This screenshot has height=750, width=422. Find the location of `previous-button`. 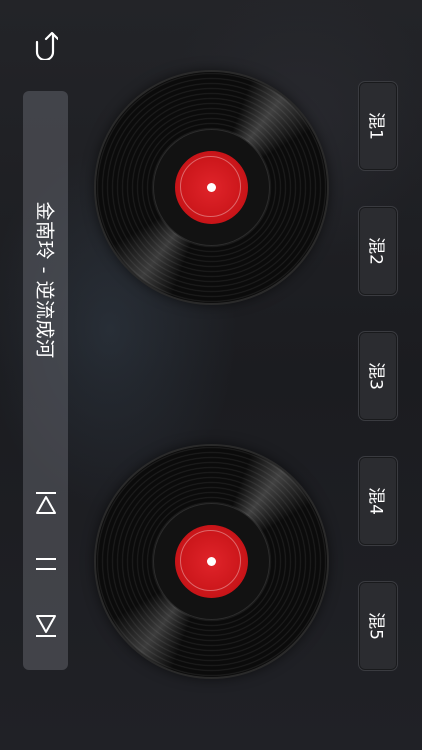

previous-button is located at coordinates (46, 503).